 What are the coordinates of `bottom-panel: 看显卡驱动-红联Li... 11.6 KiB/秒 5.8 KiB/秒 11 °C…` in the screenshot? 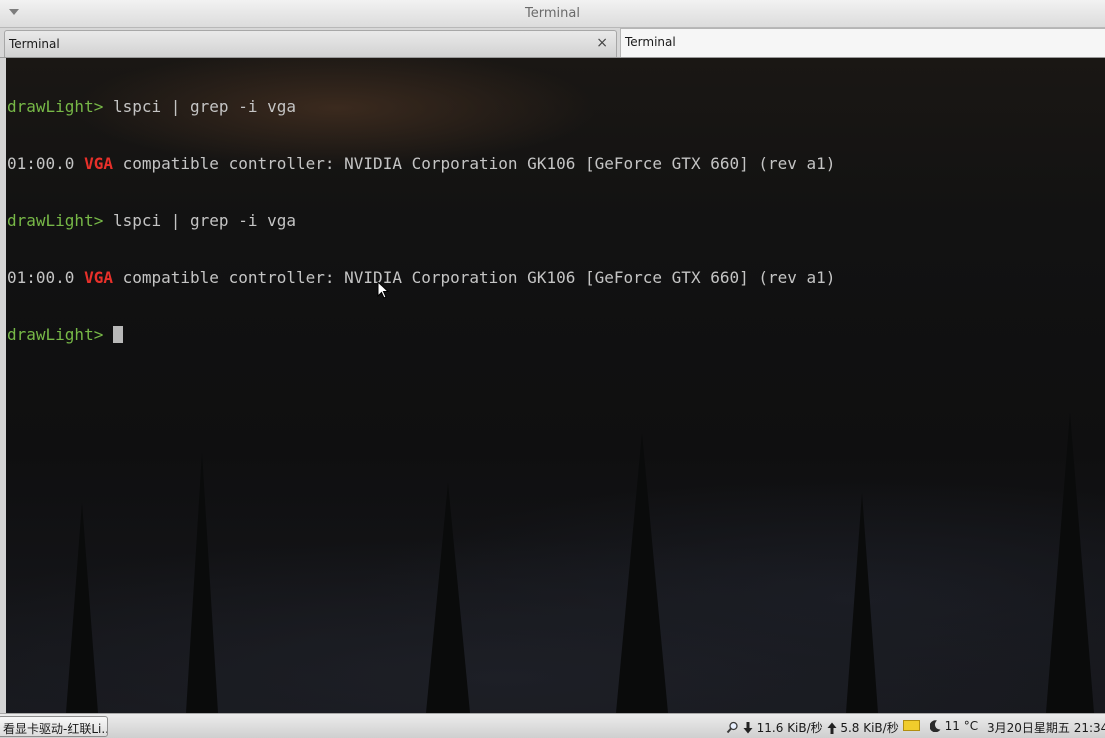 It's located at (552, 725).